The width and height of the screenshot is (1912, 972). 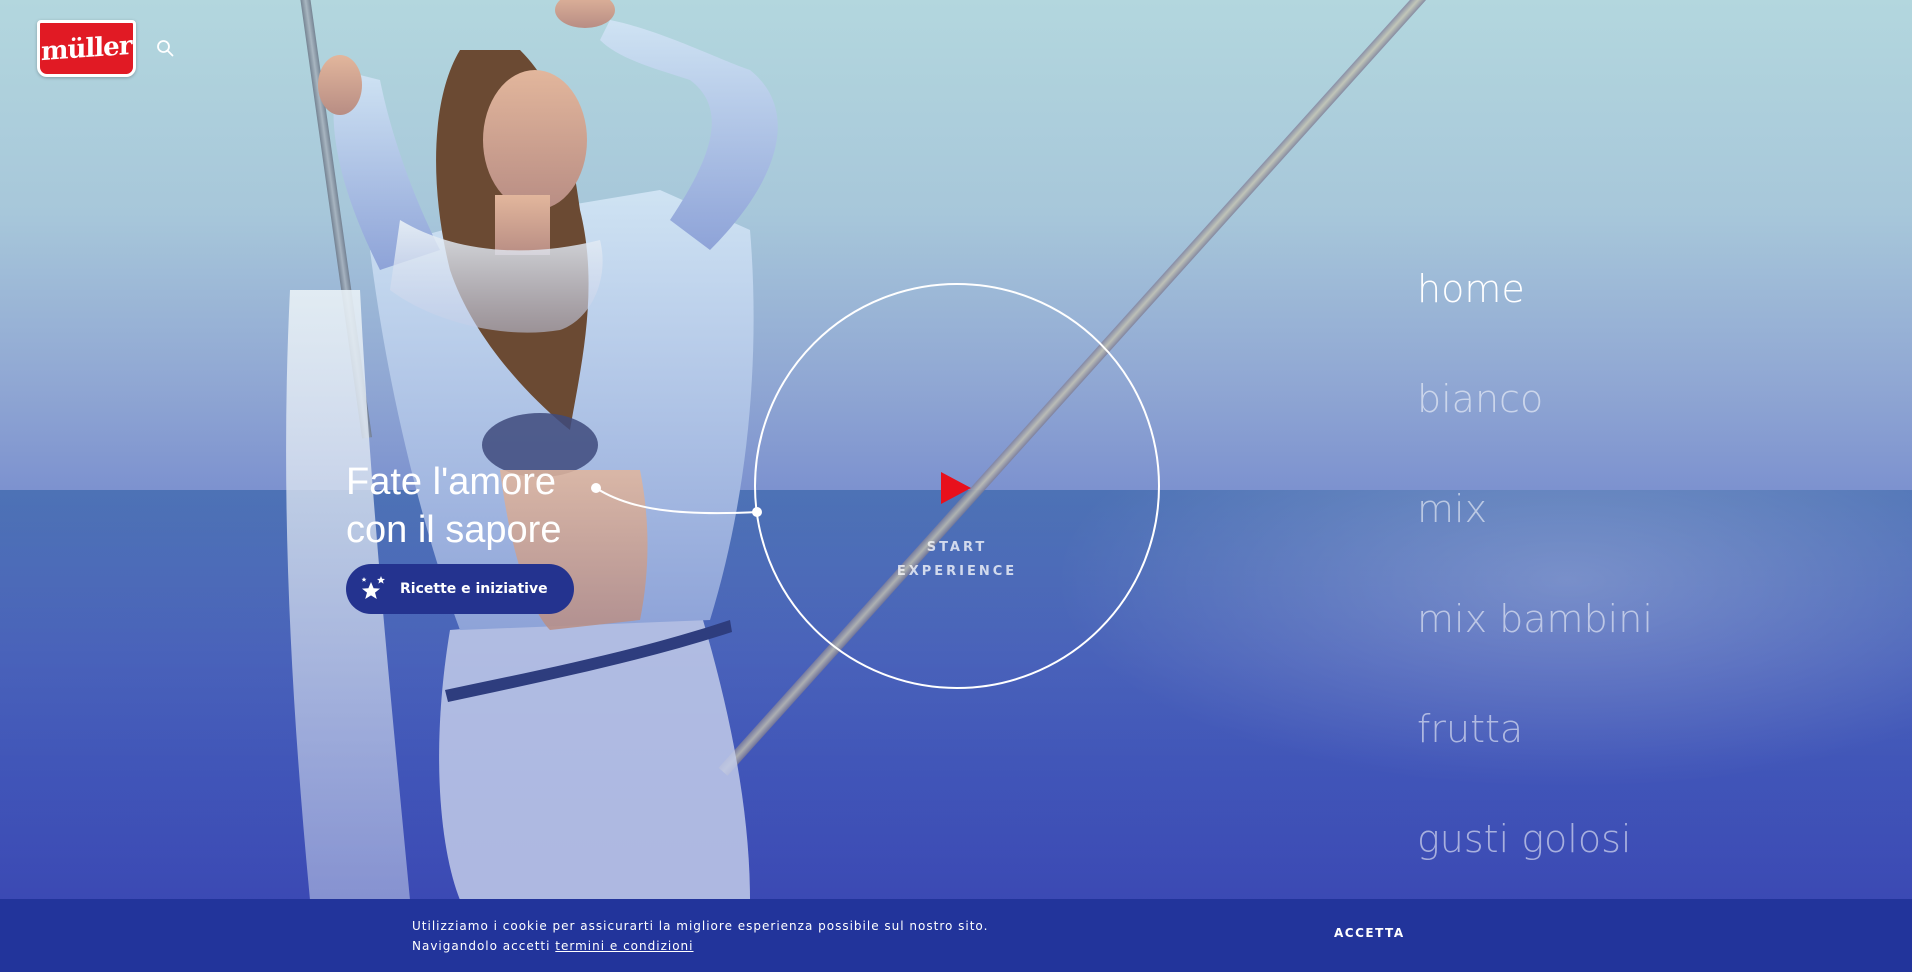 What do you see at coordinates (165, 48) in the screenshot?
I see `search-icon` at bounding box center [165, 48].